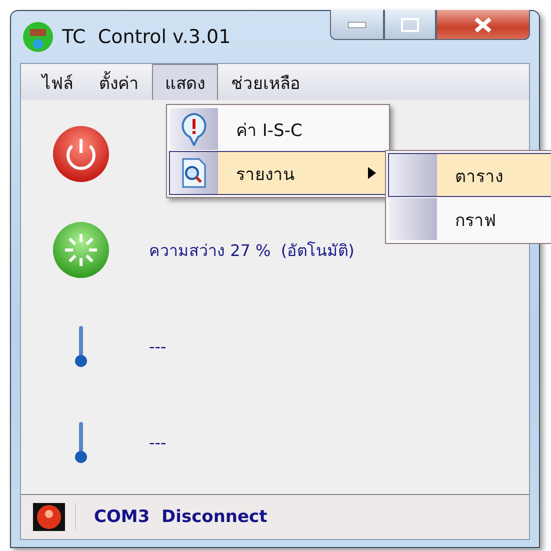 The image size is (551, 551). I want to click on reading-text: ความสว่าง 27 % (อัตโนมัติ), so click(251, 251).